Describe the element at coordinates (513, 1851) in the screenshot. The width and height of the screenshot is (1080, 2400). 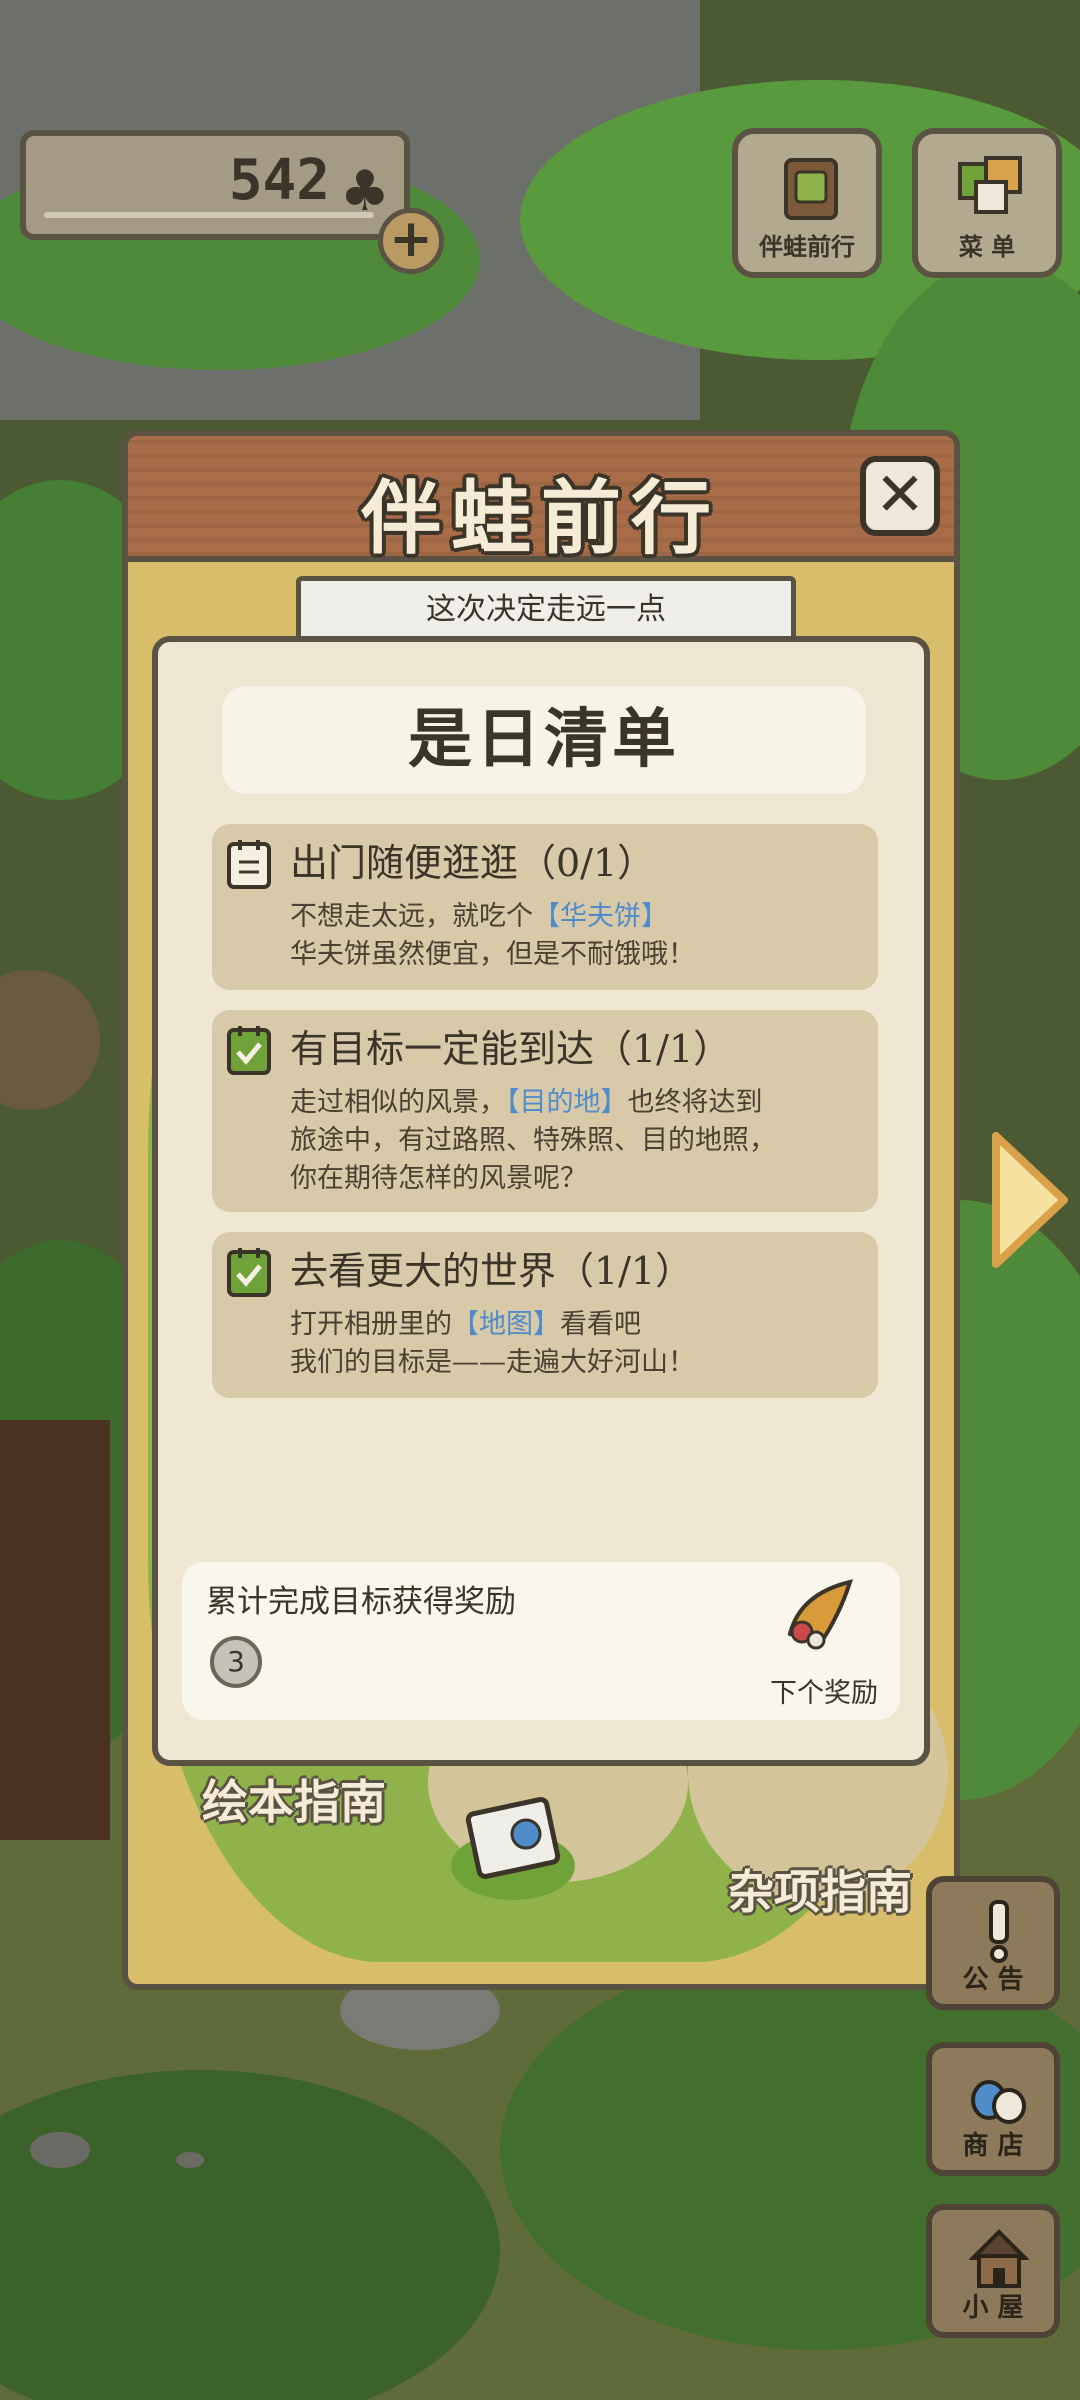
I see `map-icon` at that location.